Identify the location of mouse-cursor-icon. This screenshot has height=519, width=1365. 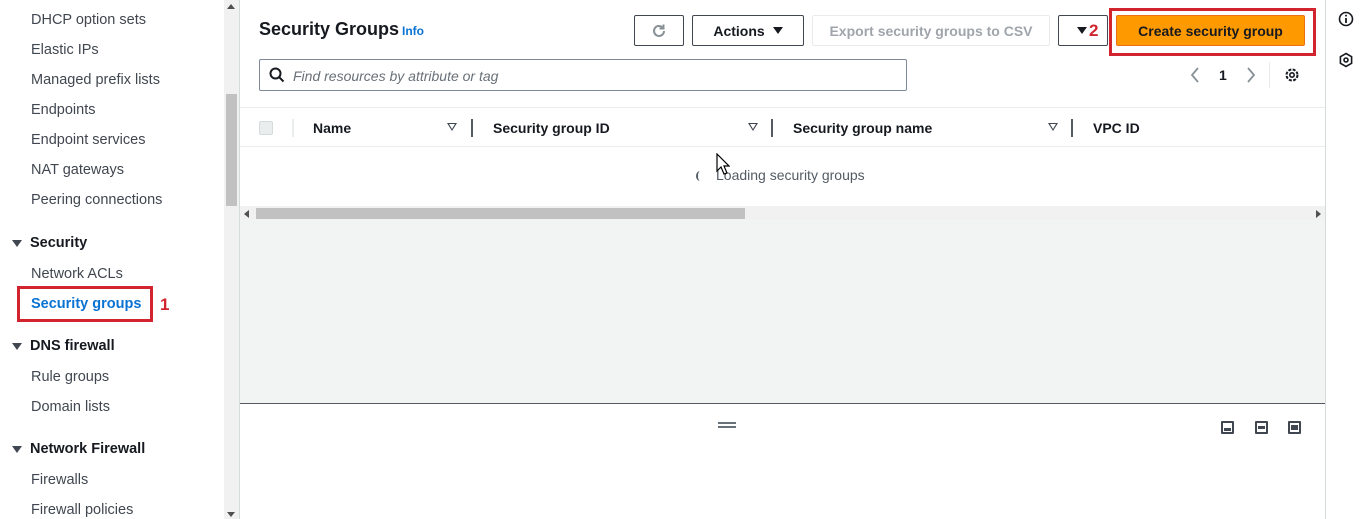
(723, 164).